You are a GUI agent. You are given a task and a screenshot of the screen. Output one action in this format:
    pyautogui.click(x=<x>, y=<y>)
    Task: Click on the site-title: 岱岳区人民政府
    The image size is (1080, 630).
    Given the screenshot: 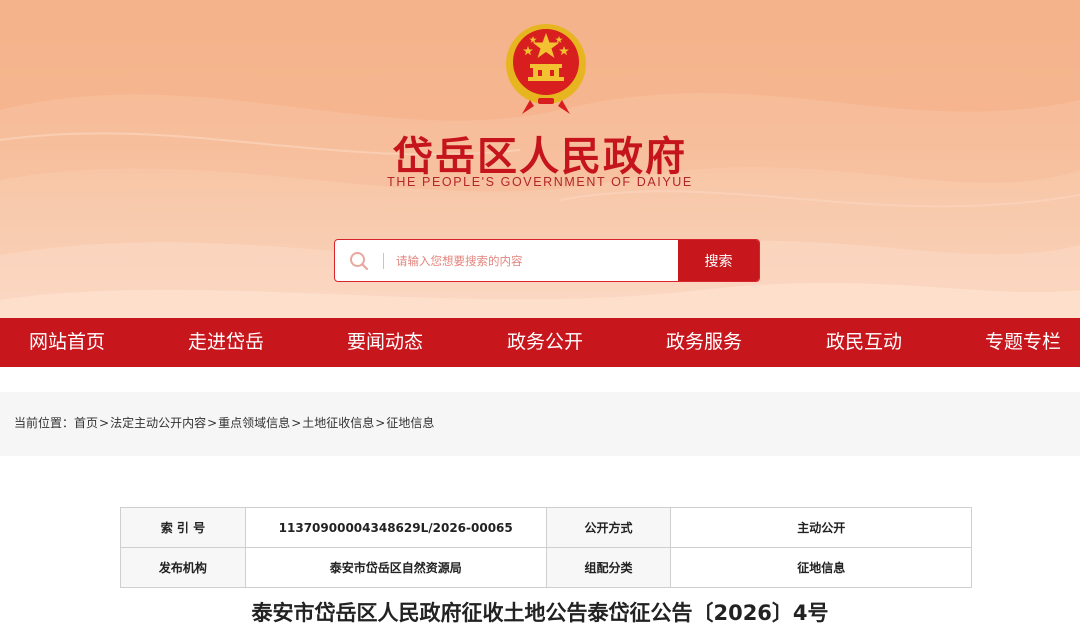 What is the action you would take?
    pyautogui.click(x=540, y=157)
    